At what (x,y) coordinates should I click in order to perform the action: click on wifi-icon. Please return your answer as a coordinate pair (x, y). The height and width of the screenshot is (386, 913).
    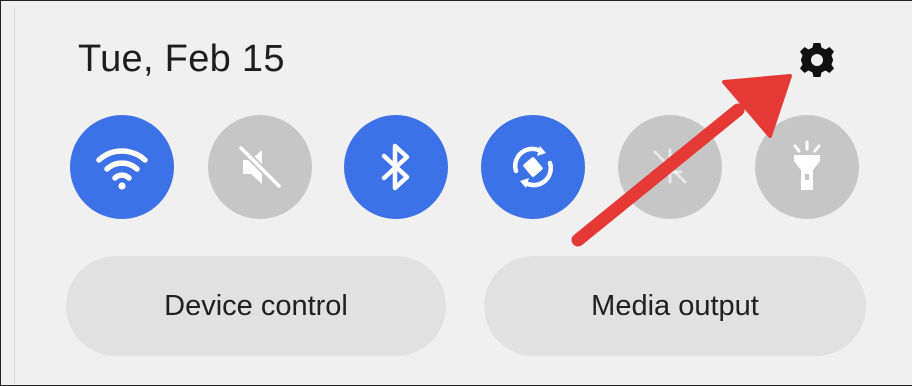
    Looking at the image, I should click on (122, 169).